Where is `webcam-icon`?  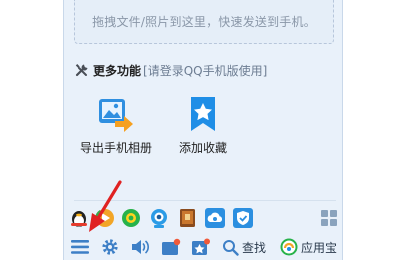
webcam-icon is located at coordinates (159, 218).